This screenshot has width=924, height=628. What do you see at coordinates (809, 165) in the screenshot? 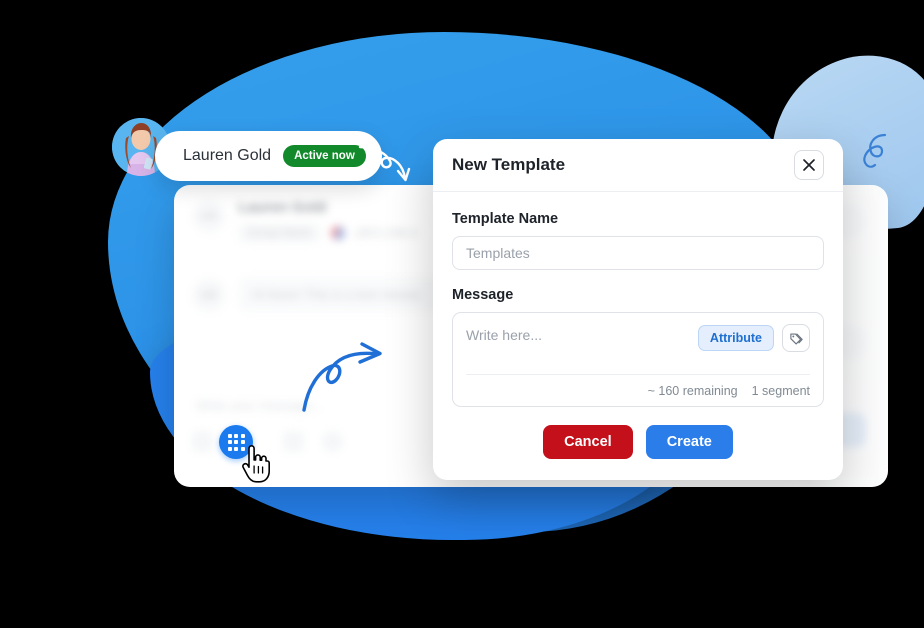
I see `close-icon` at bounding box center [809, 165].